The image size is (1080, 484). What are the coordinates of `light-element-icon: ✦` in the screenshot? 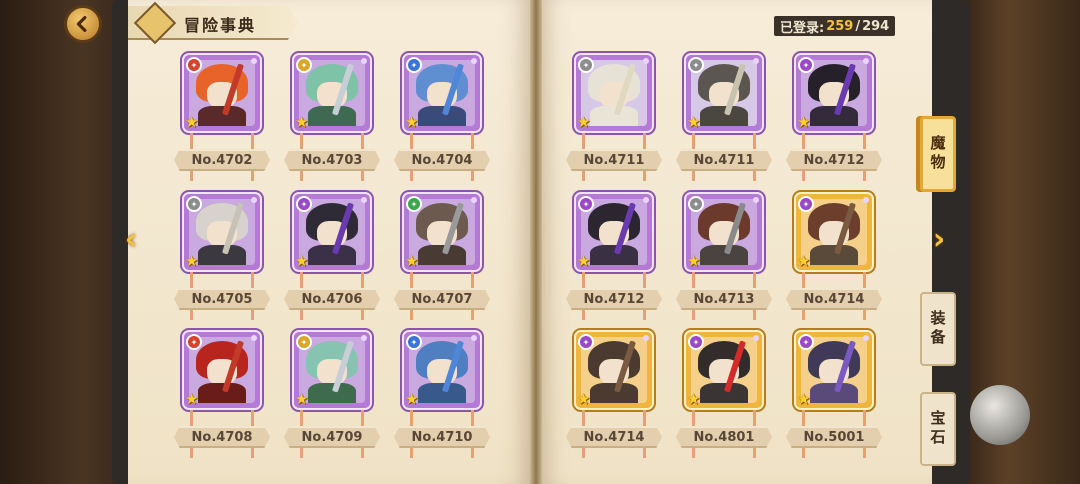 It's located at (304, 342).